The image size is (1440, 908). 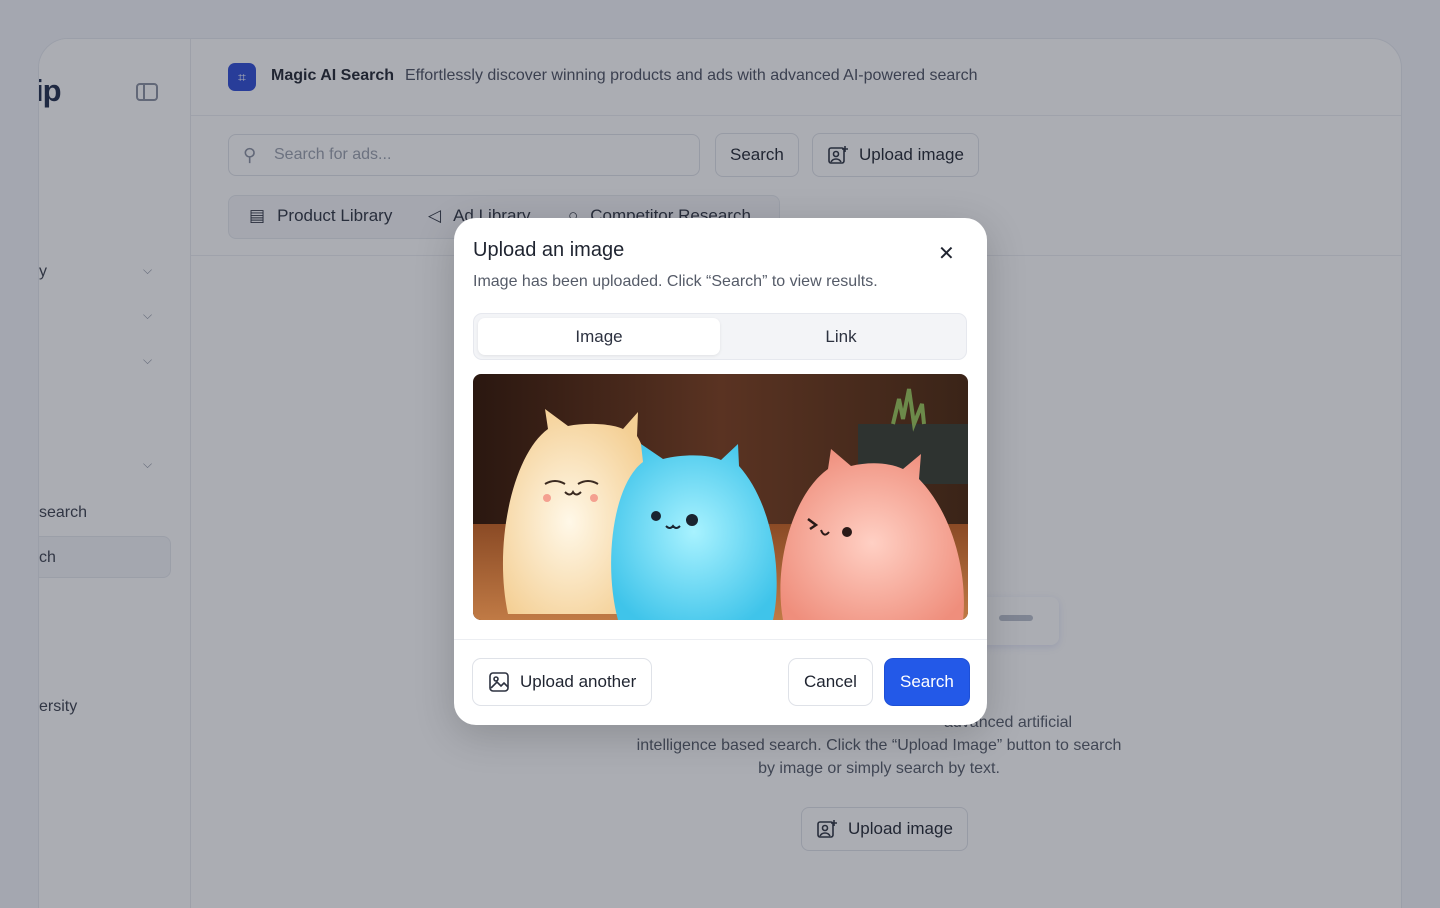 I want to click on dialog-title: Upload an image, so click(x=549, y=250).